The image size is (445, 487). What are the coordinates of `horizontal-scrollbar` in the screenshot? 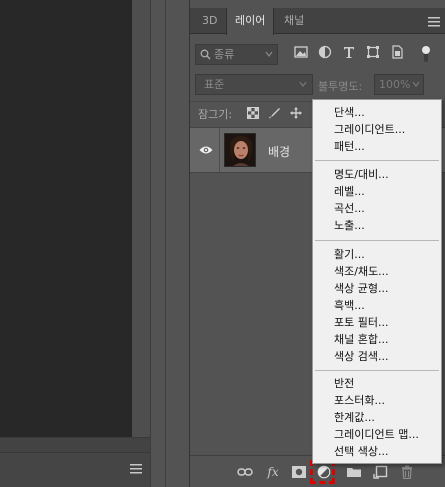 It's located at (75, 444).